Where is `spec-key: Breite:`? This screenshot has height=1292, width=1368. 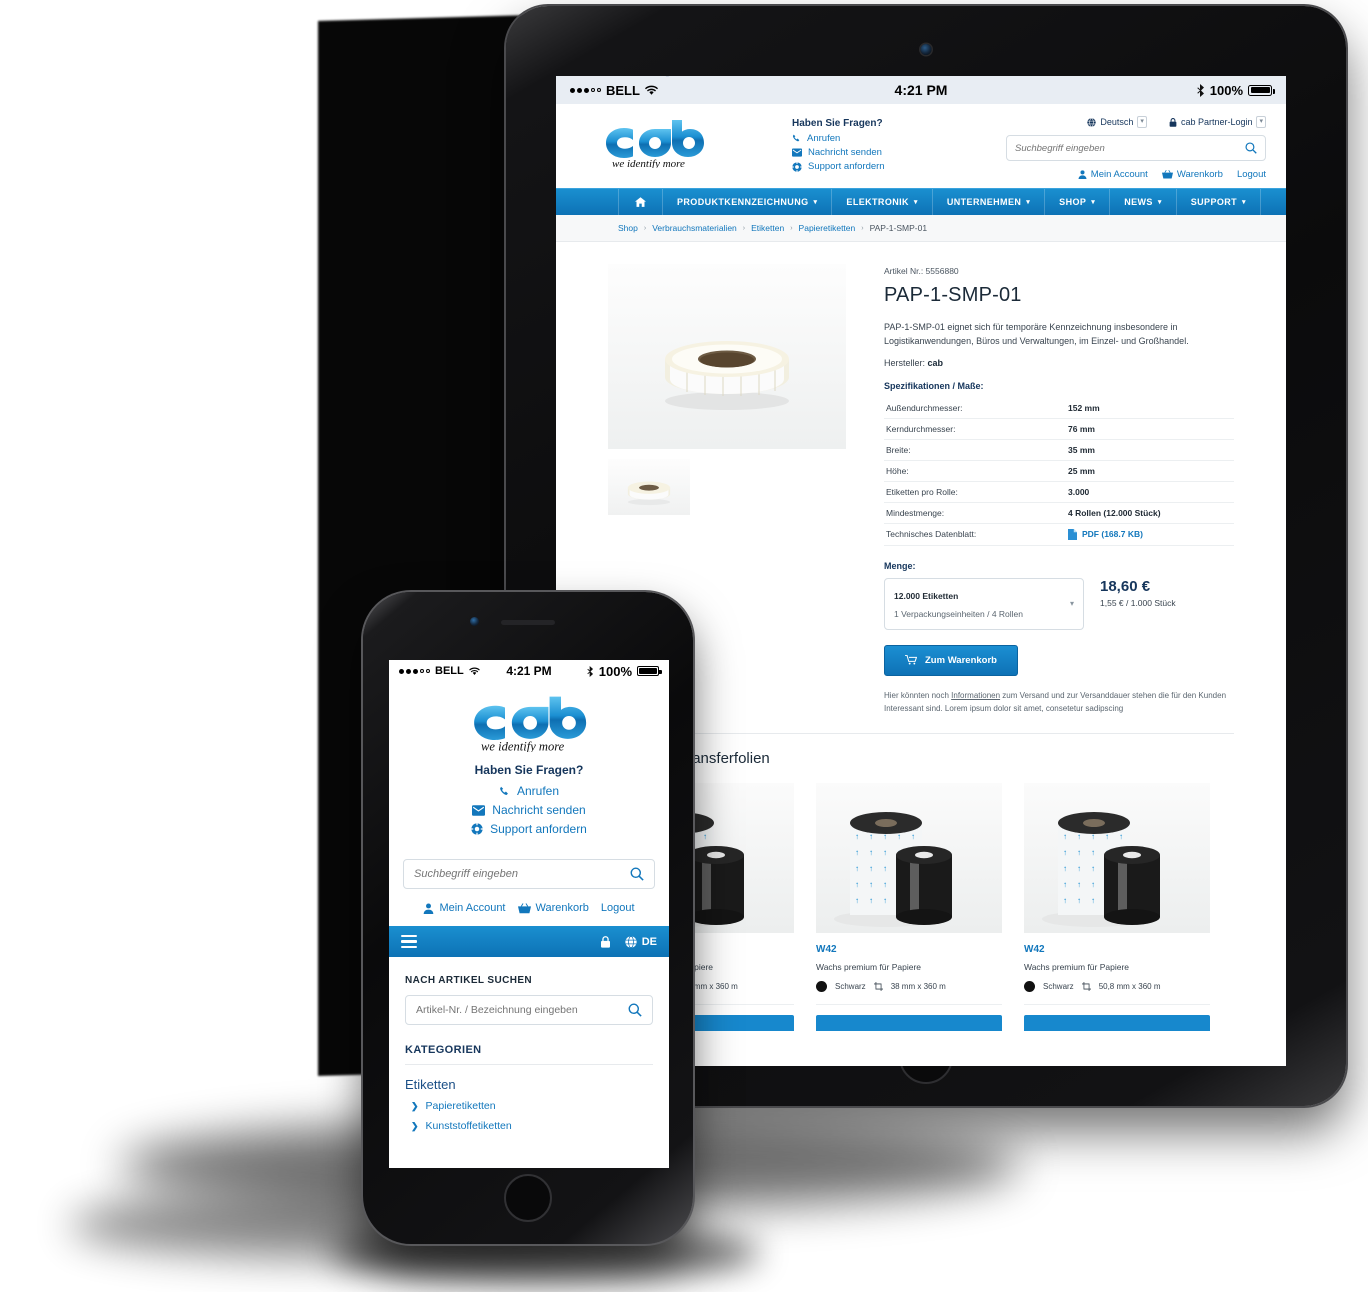 spec-key: Breite: is located at coordinates (975, 450).